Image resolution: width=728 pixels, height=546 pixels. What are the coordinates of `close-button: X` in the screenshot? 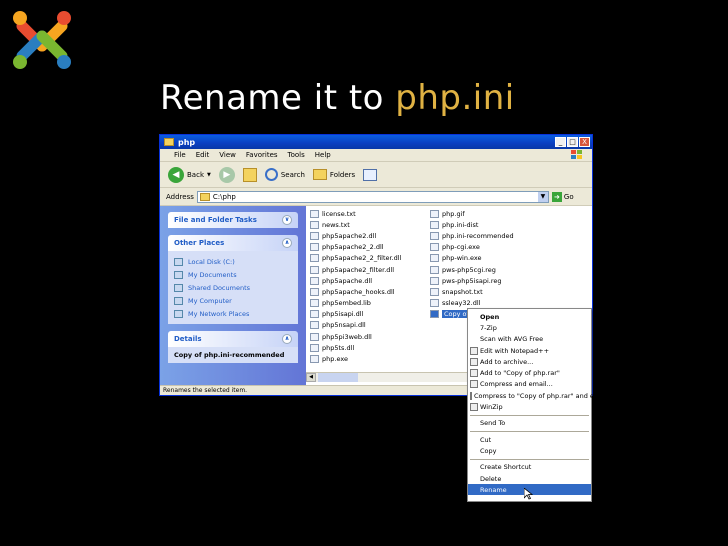 It's located at (584, 142).